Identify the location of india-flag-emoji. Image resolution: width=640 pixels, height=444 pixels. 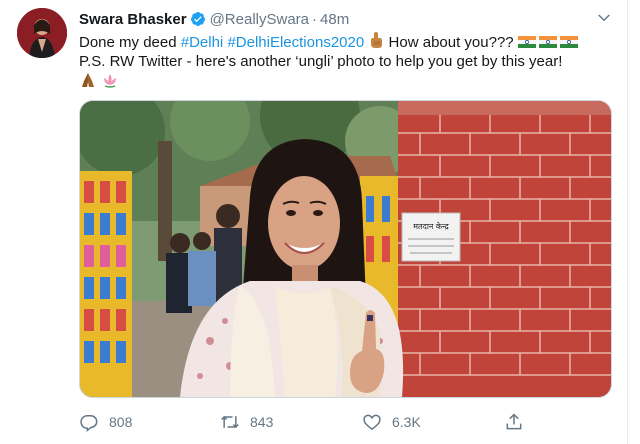
(547, 42).